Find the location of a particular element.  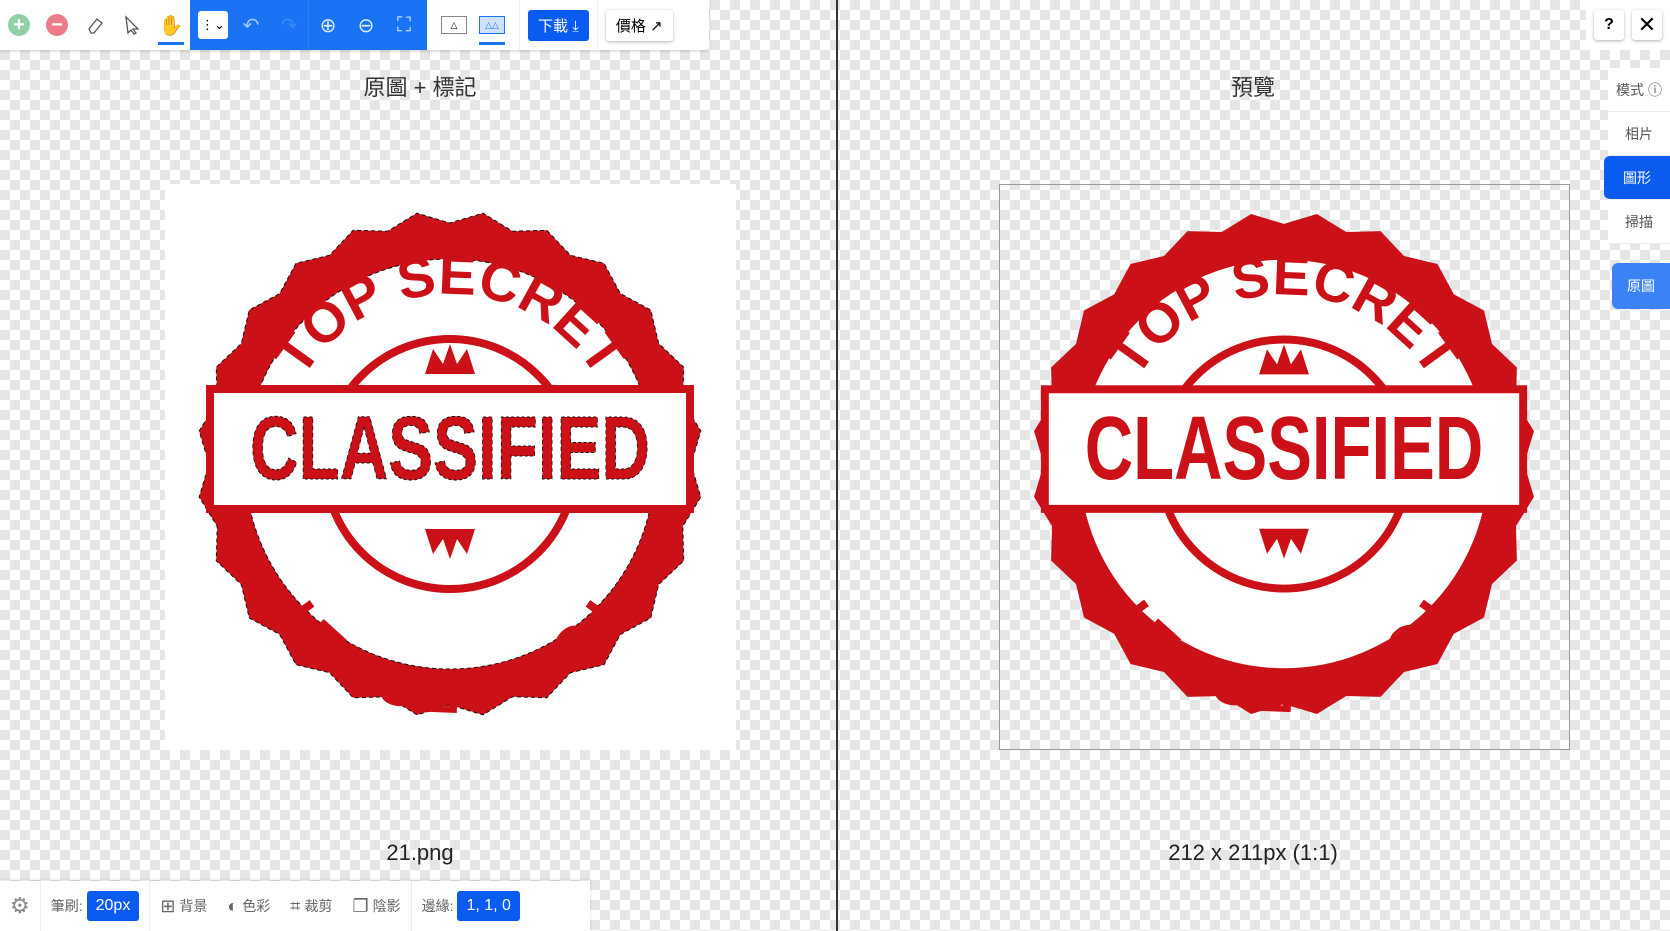

undo-icon: ↶ is located at coordinates (251, 25).